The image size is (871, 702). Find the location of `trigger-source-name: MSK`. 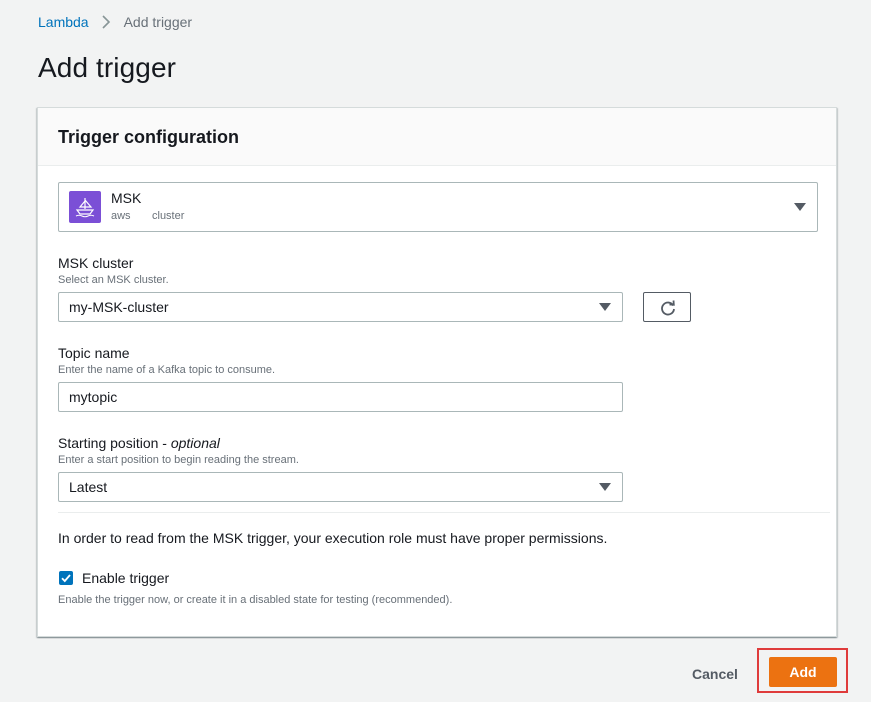

trigger-source-name: MSK is located at coordinates (126, 198).